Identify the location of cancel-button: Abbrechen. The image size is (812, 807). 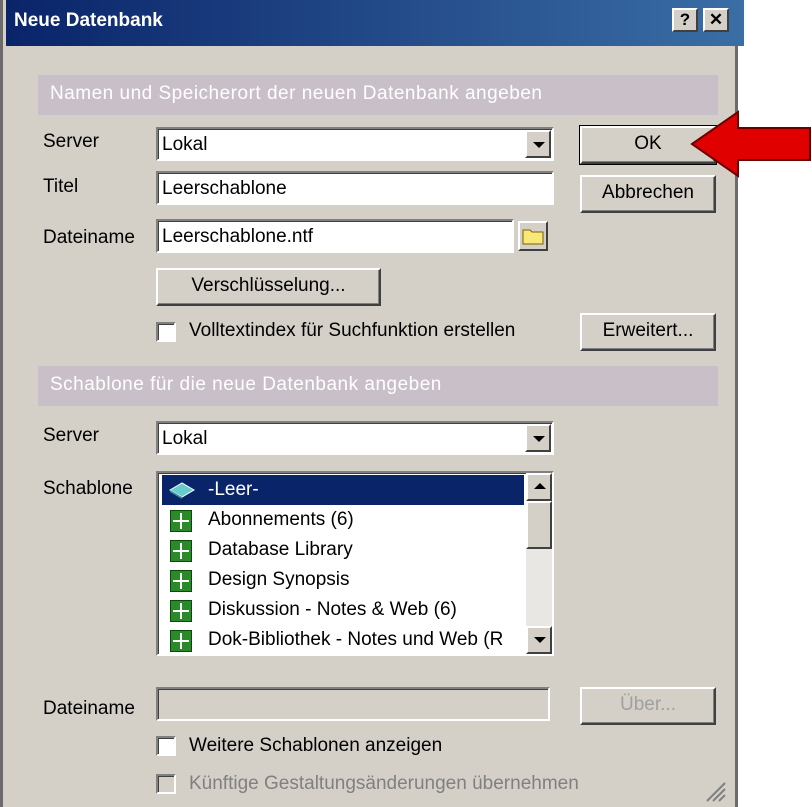
(648, 194).